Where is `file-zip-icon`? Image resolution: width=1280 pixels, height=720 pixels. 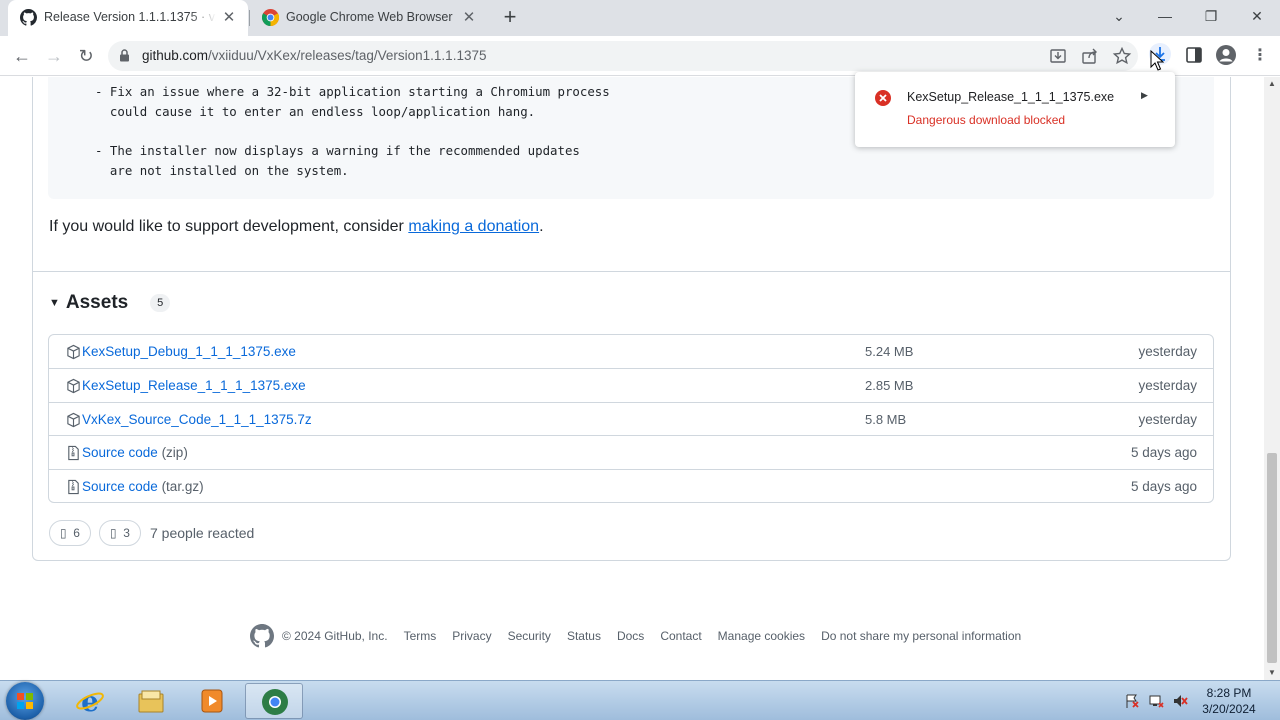
file-zip-icon is located at coordinates (73, 453).